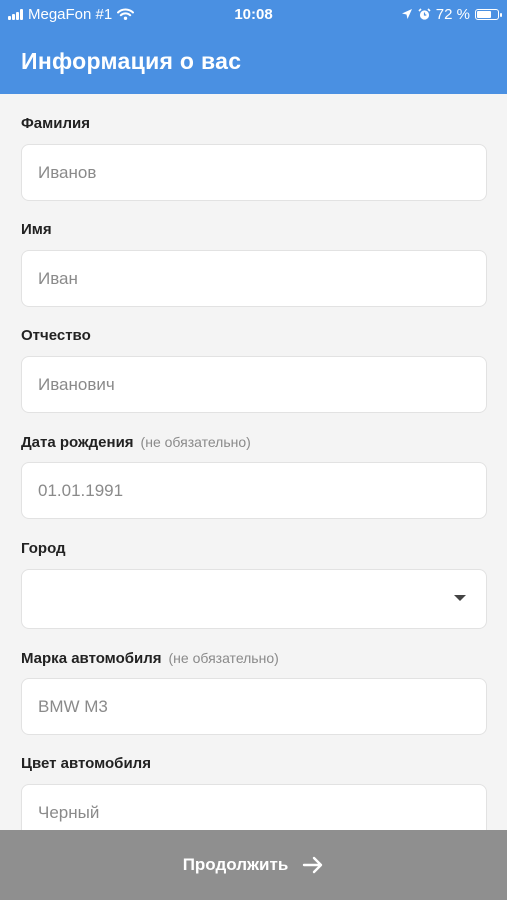 This screenshot has height=900, width=507. I want to click on patronymic-placeholder: Иванович, so click(76, 384).